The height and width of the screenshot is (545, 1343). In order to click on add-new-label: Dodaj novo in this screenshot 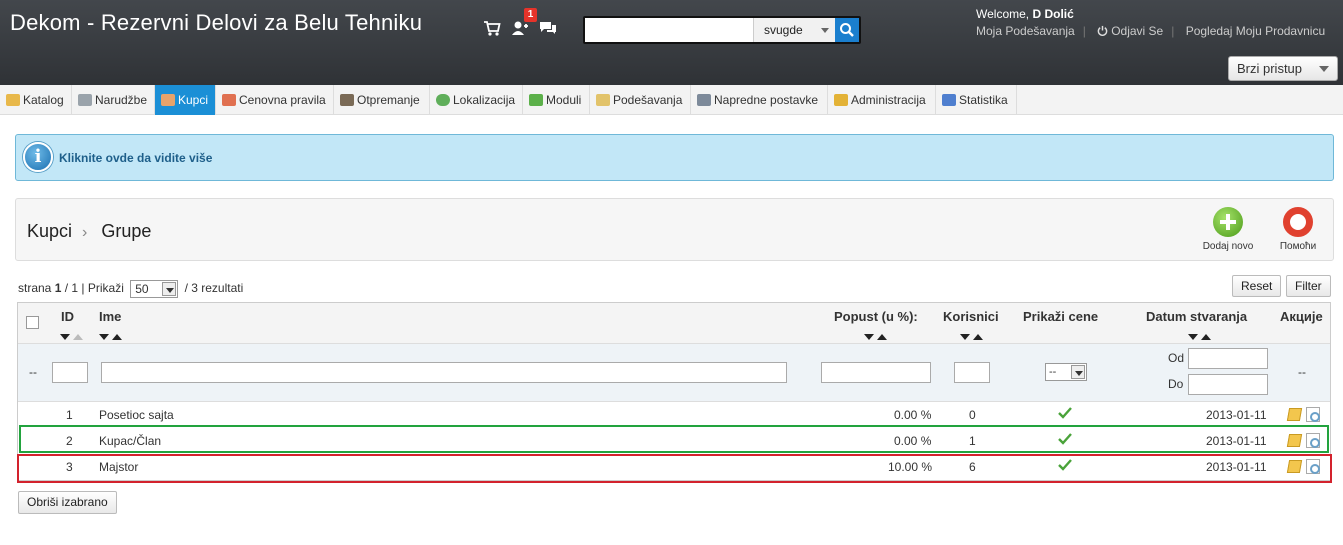, I will do `click(1228, 246)`.